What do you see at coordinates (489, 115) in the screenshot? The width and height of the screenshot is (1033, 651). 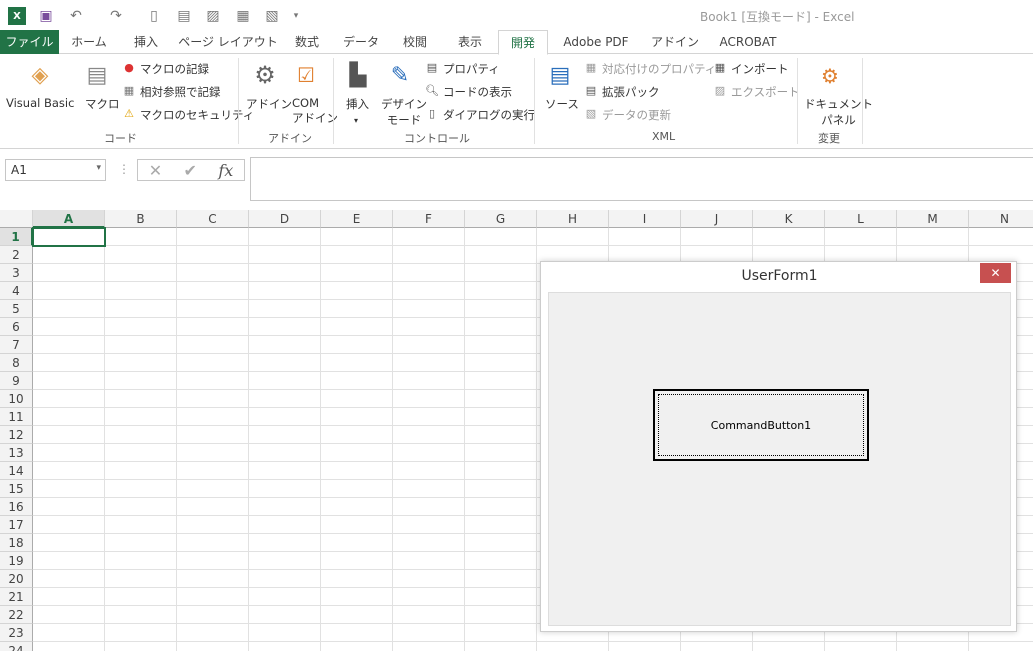 I see `run-dialog-button: ダイアログの実行` at bounding box center [489, 115].